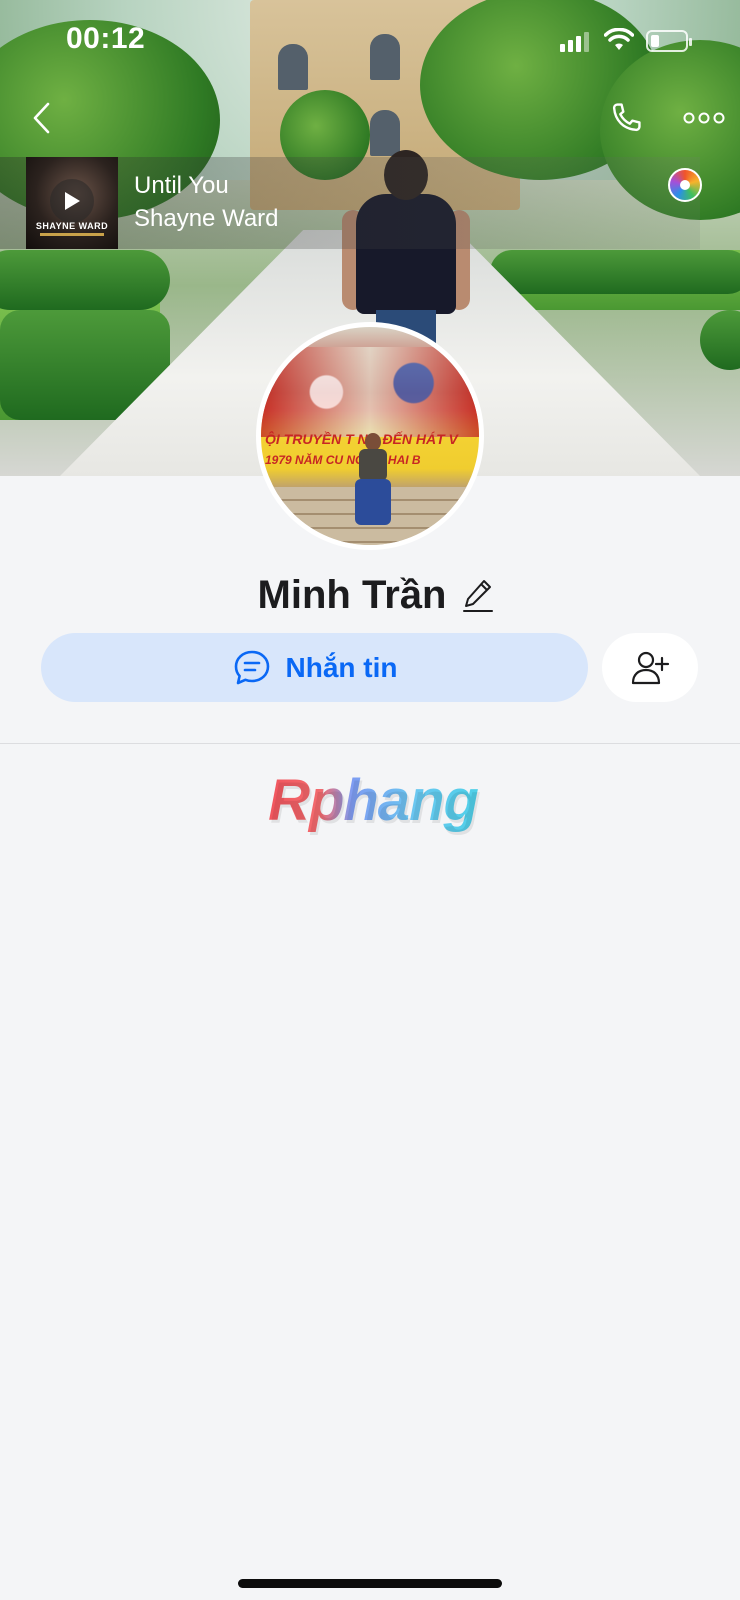 The height and width of the screenshot is (1600, 740). Describe the element at coordinates (341, 667) in the screenshot. I see `message-button-label: Nhắn tin` at that location.